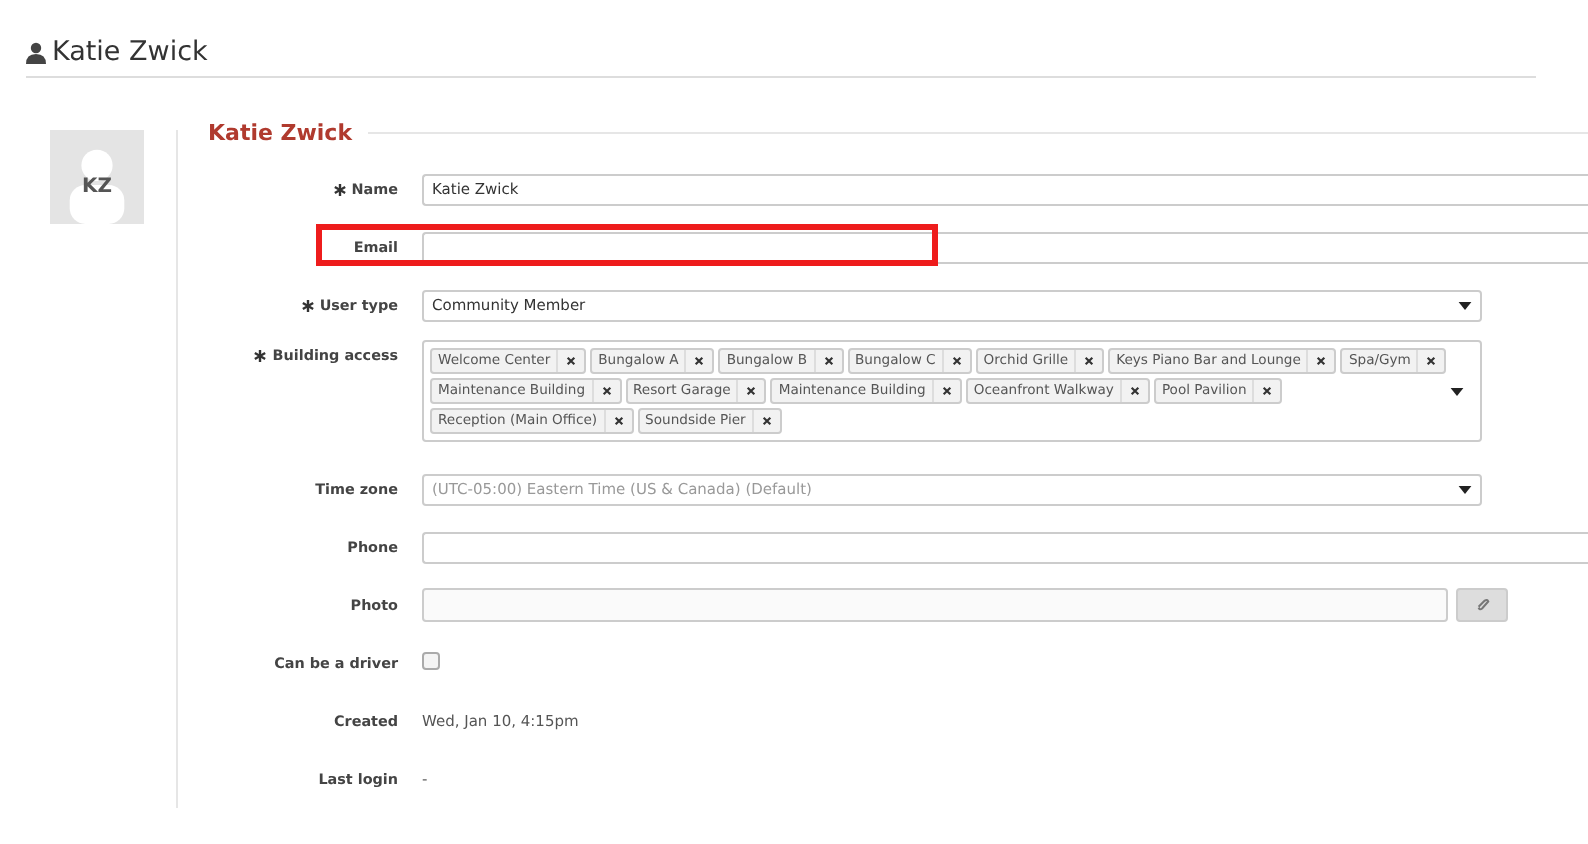 This screenshot has width=1588, height=844. Describe the element at coordinates (935, 605) in the screenshot. I see `file-field` at that location.